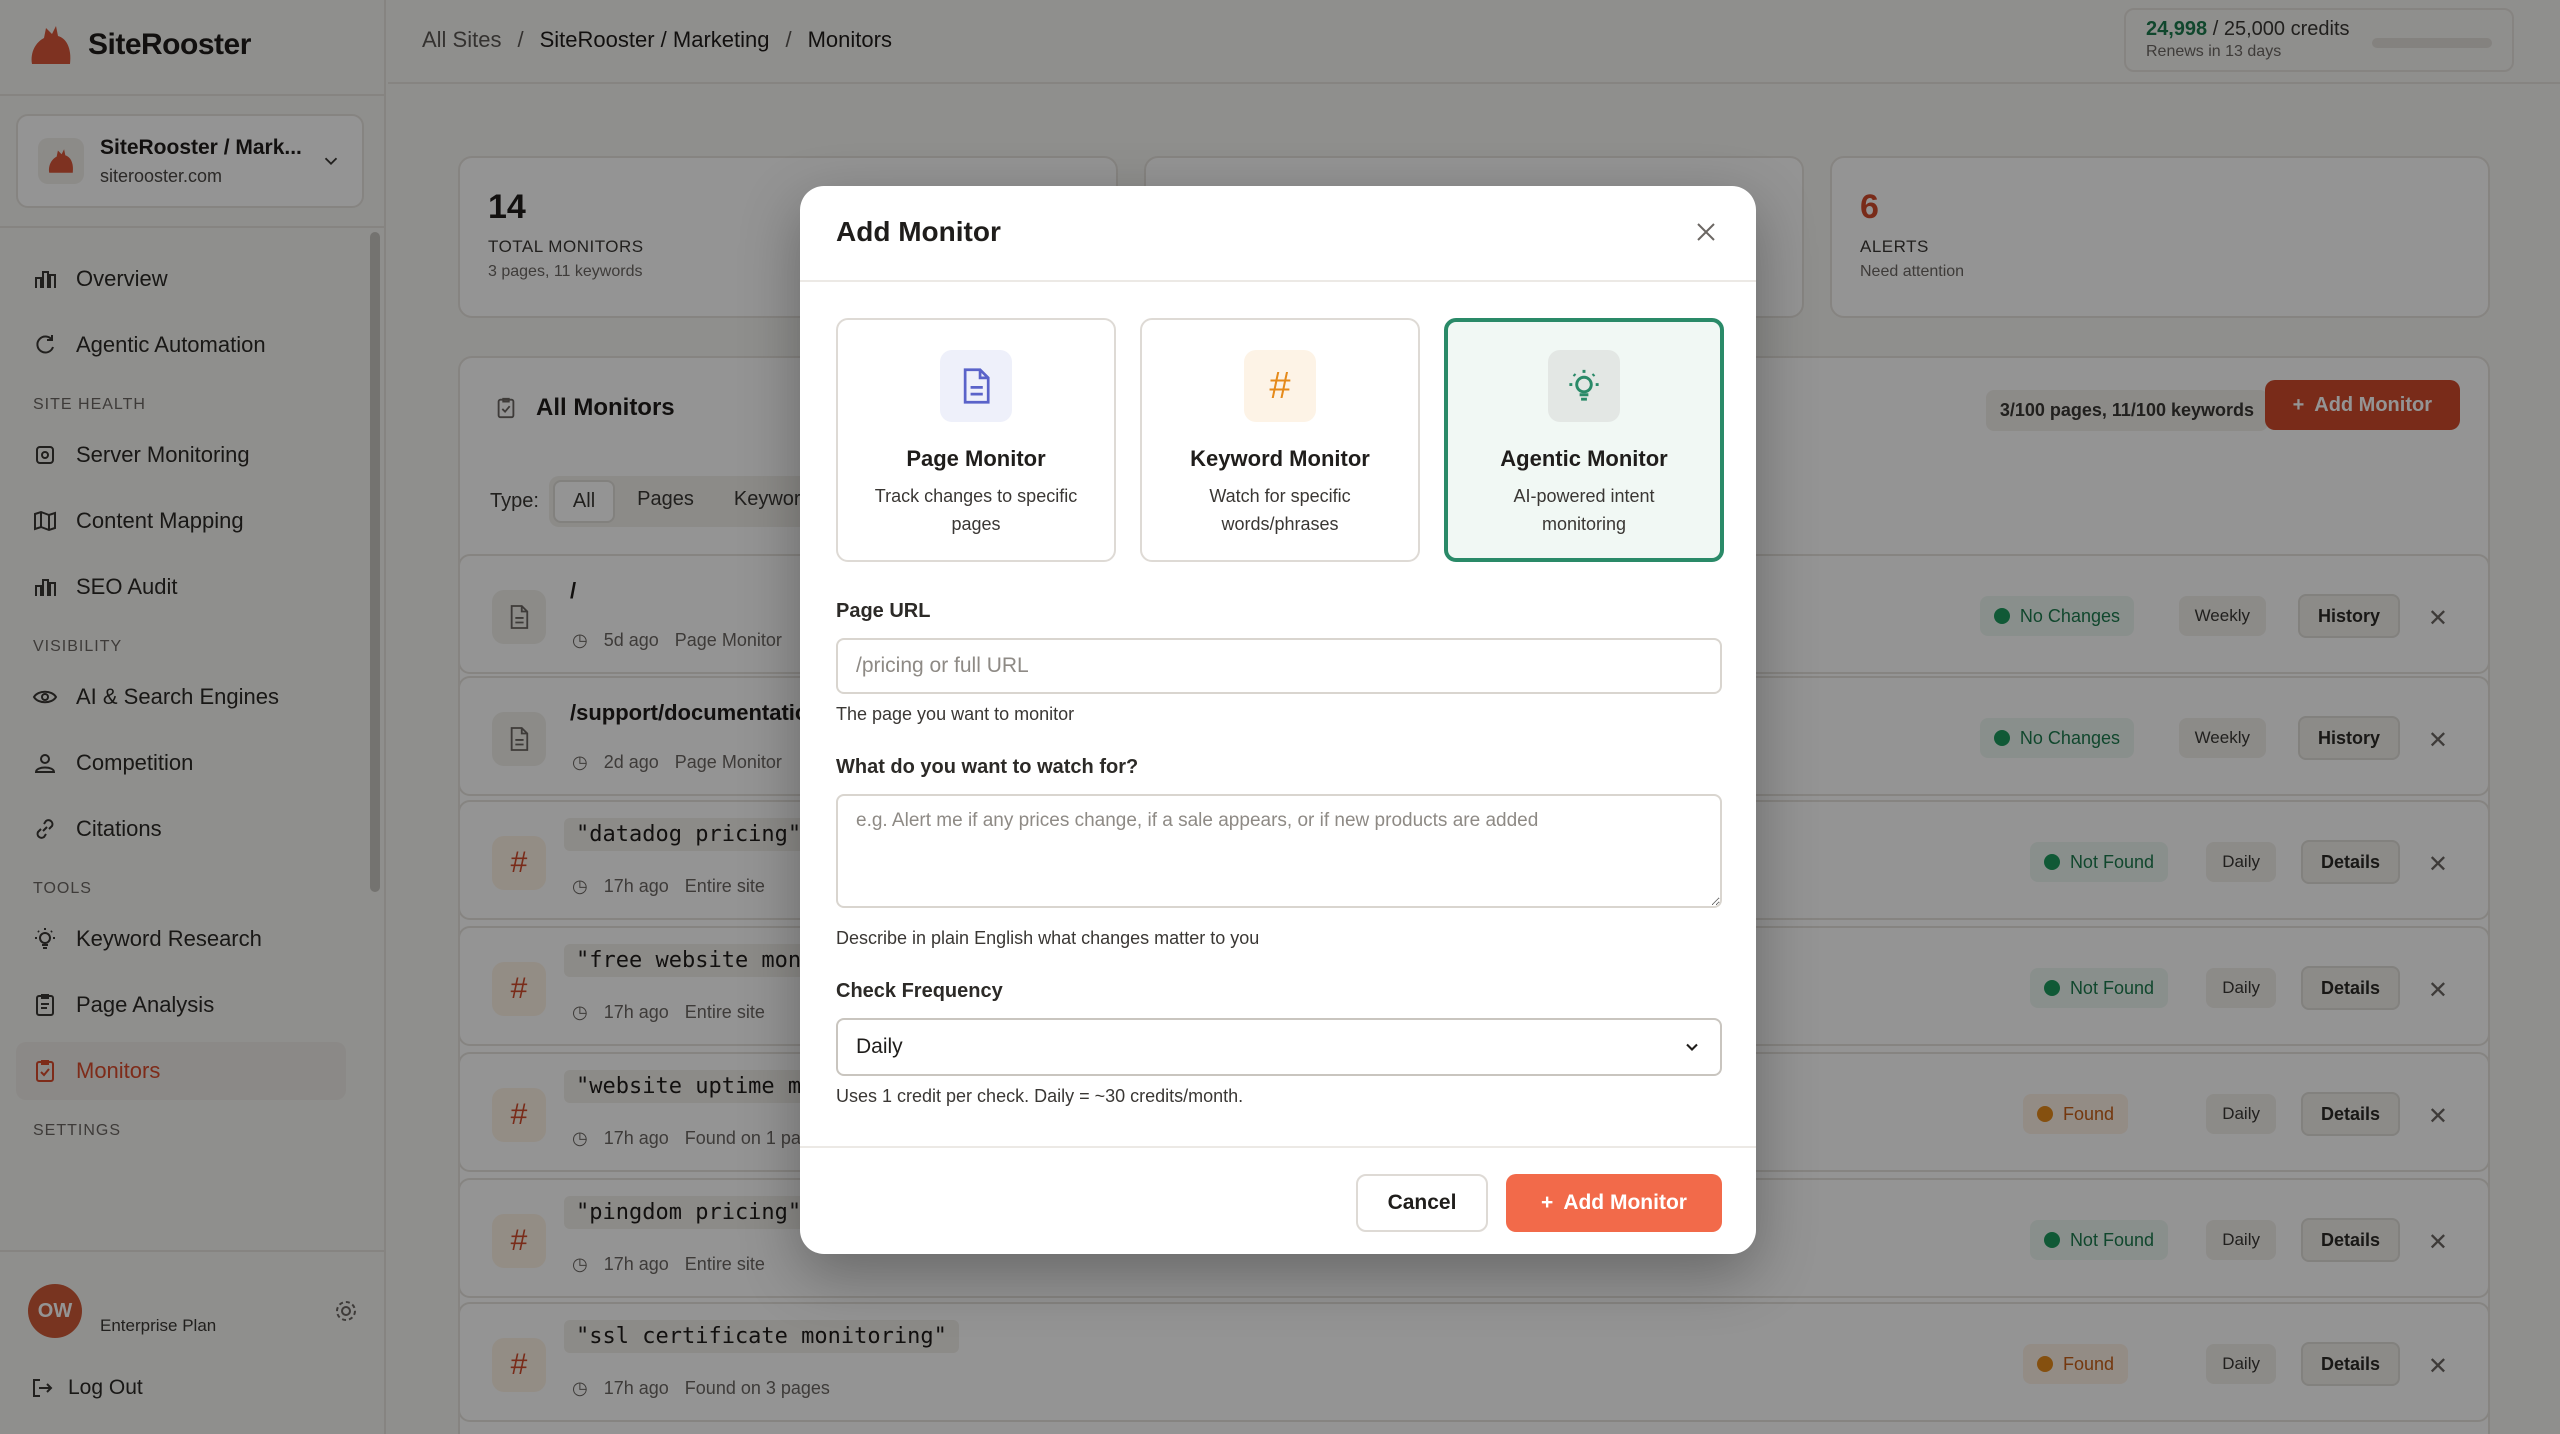  What do you see at coordinates (955, 714) in the screenshot?
I see `page-url-help: The page you want to monitor` at bounding box center [955, 714].